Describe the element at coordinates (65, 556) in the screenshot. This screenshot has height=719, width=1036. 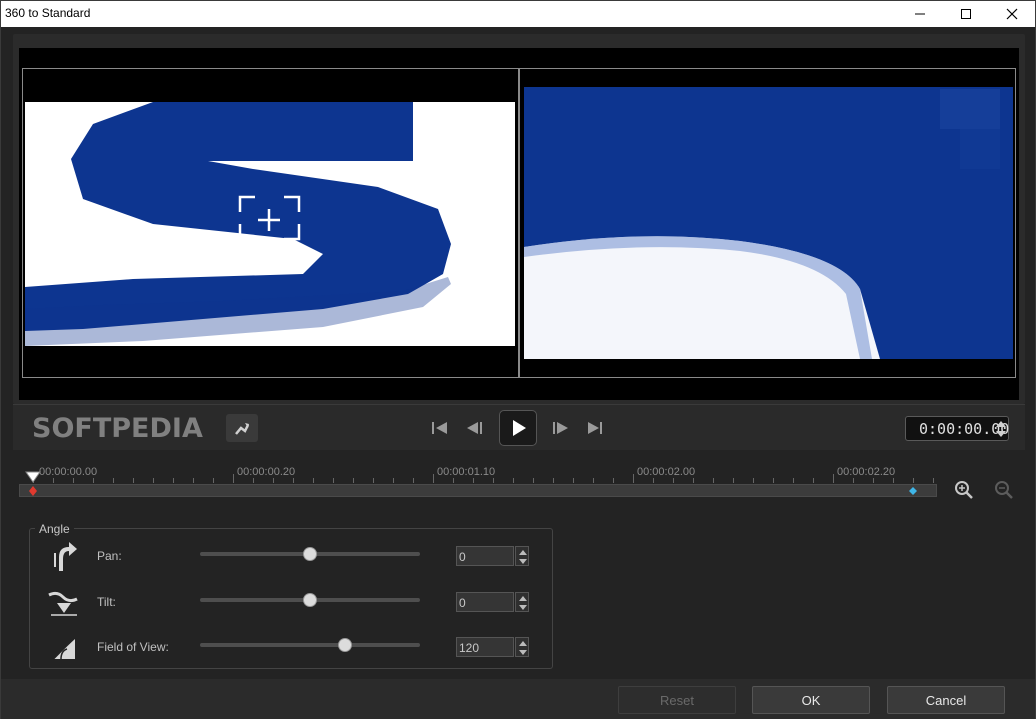
I see `pan-icon` at that location.